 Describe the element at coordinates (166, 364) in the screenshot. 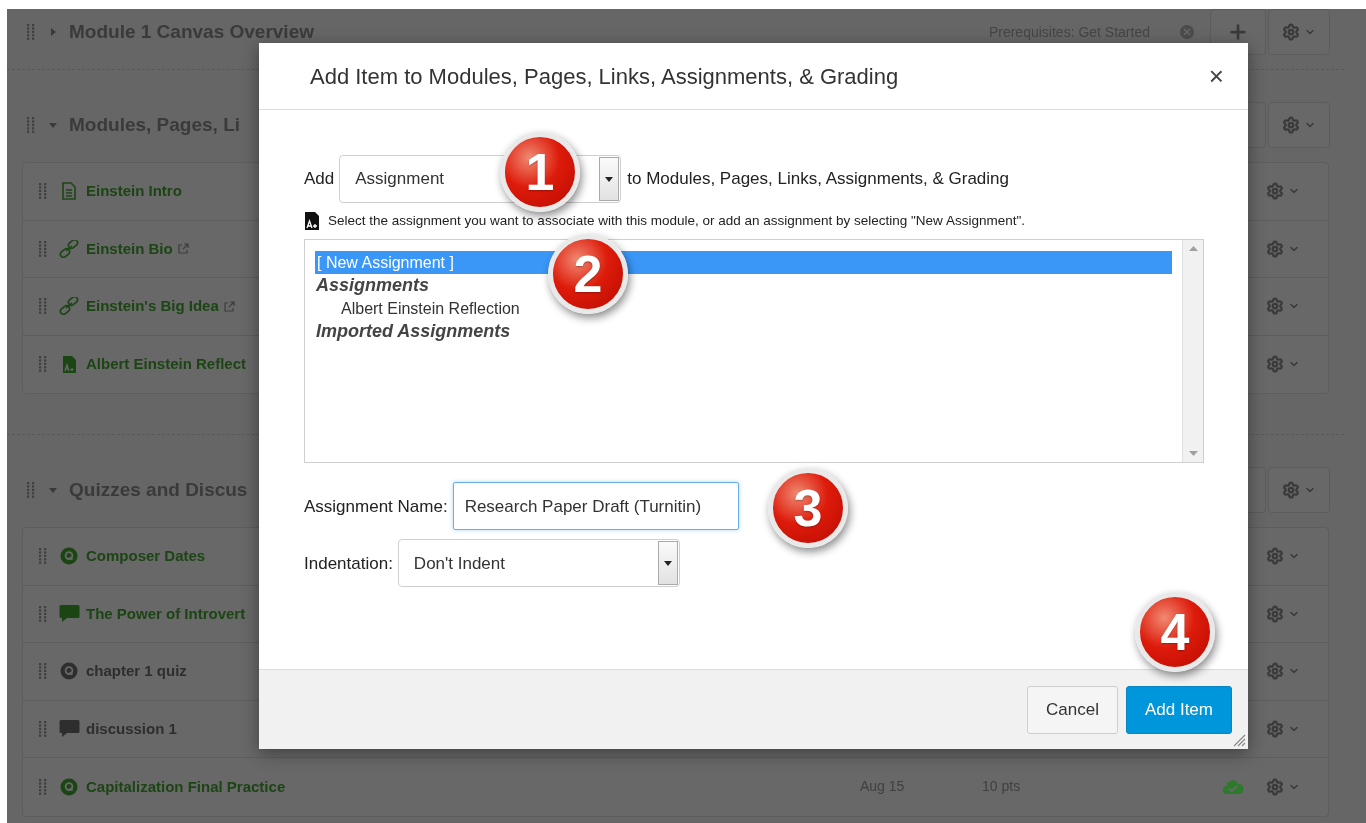

I see `module-item-title: Albert Einstein Reflect` at that location.